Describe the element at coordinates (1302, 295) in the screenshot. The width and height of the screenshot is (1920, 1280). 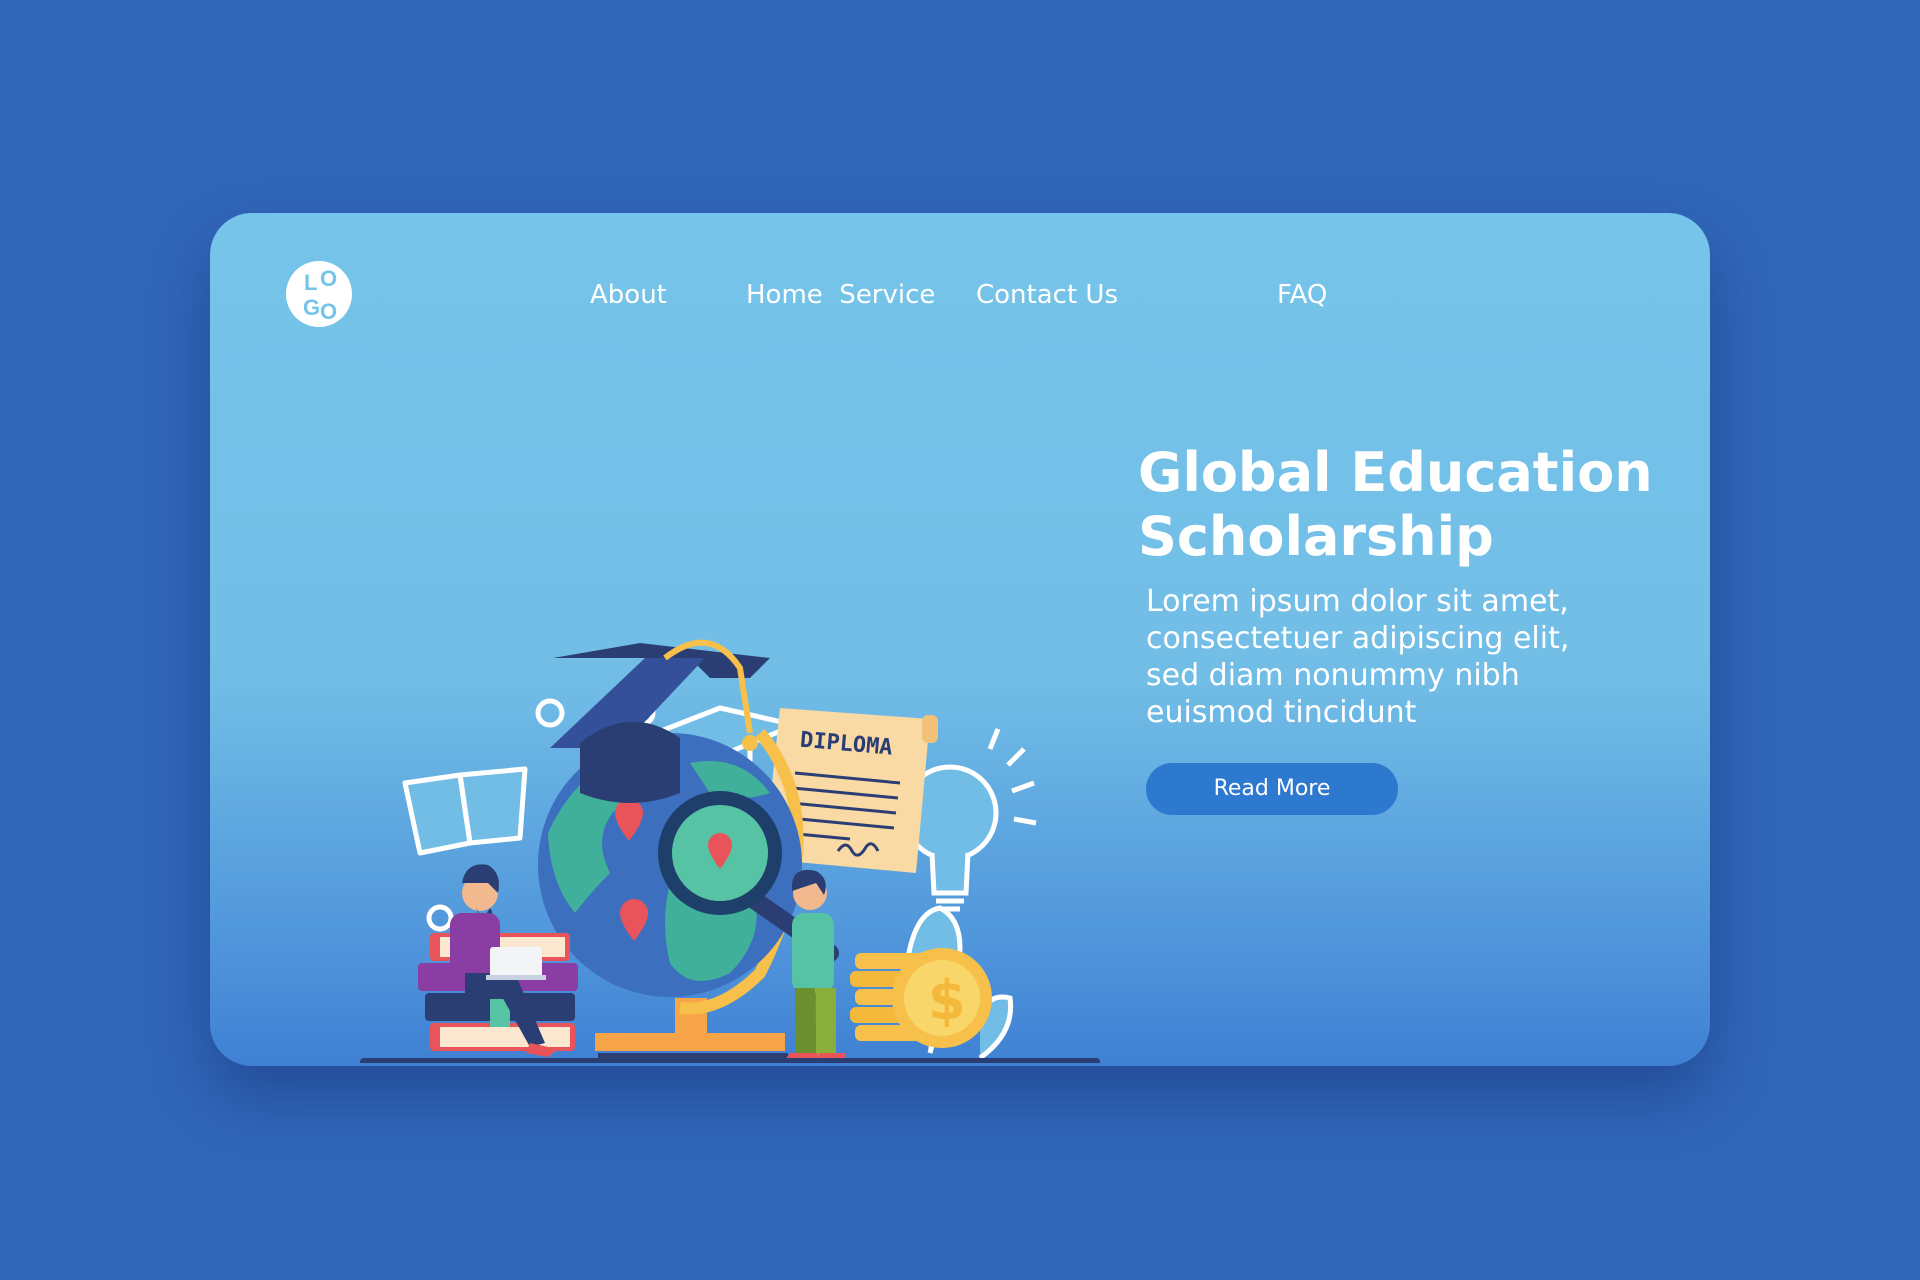
I see `nav-faq: FAQ` at that location.